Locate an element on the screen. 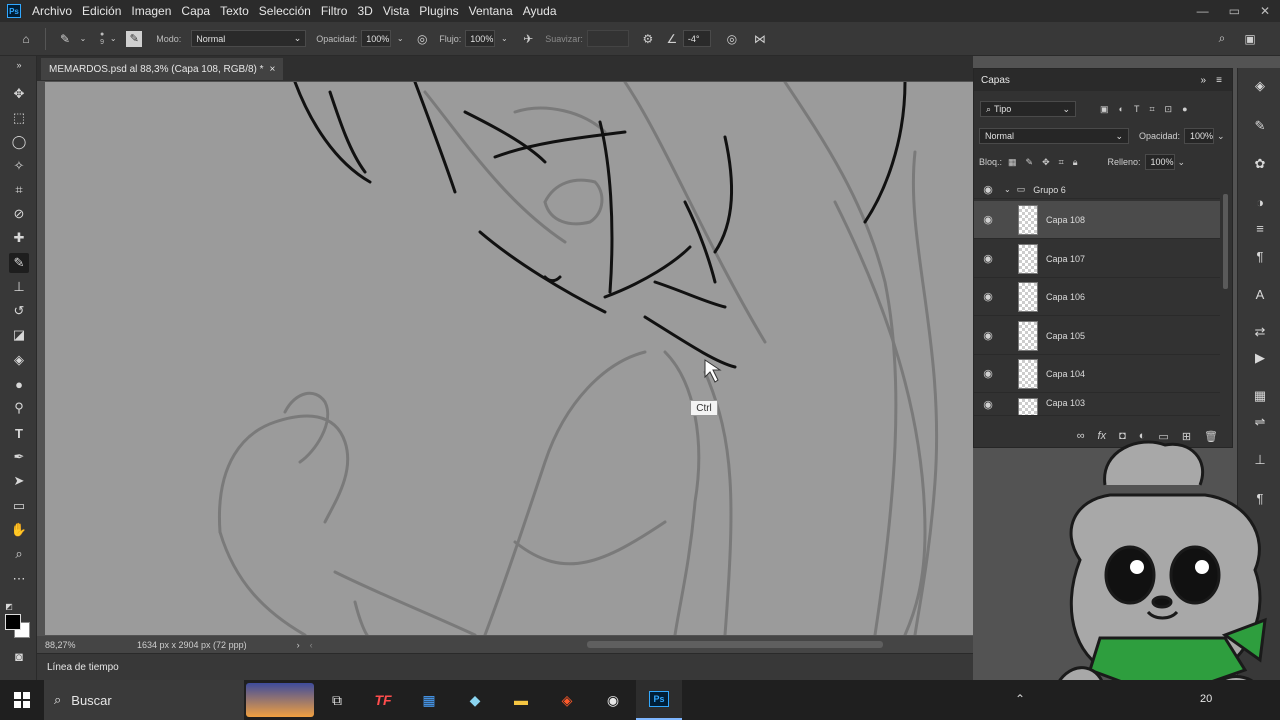  group-row: ◉ ⌄ ▭ Grupo 6 is located at coordinates (1097, 190).